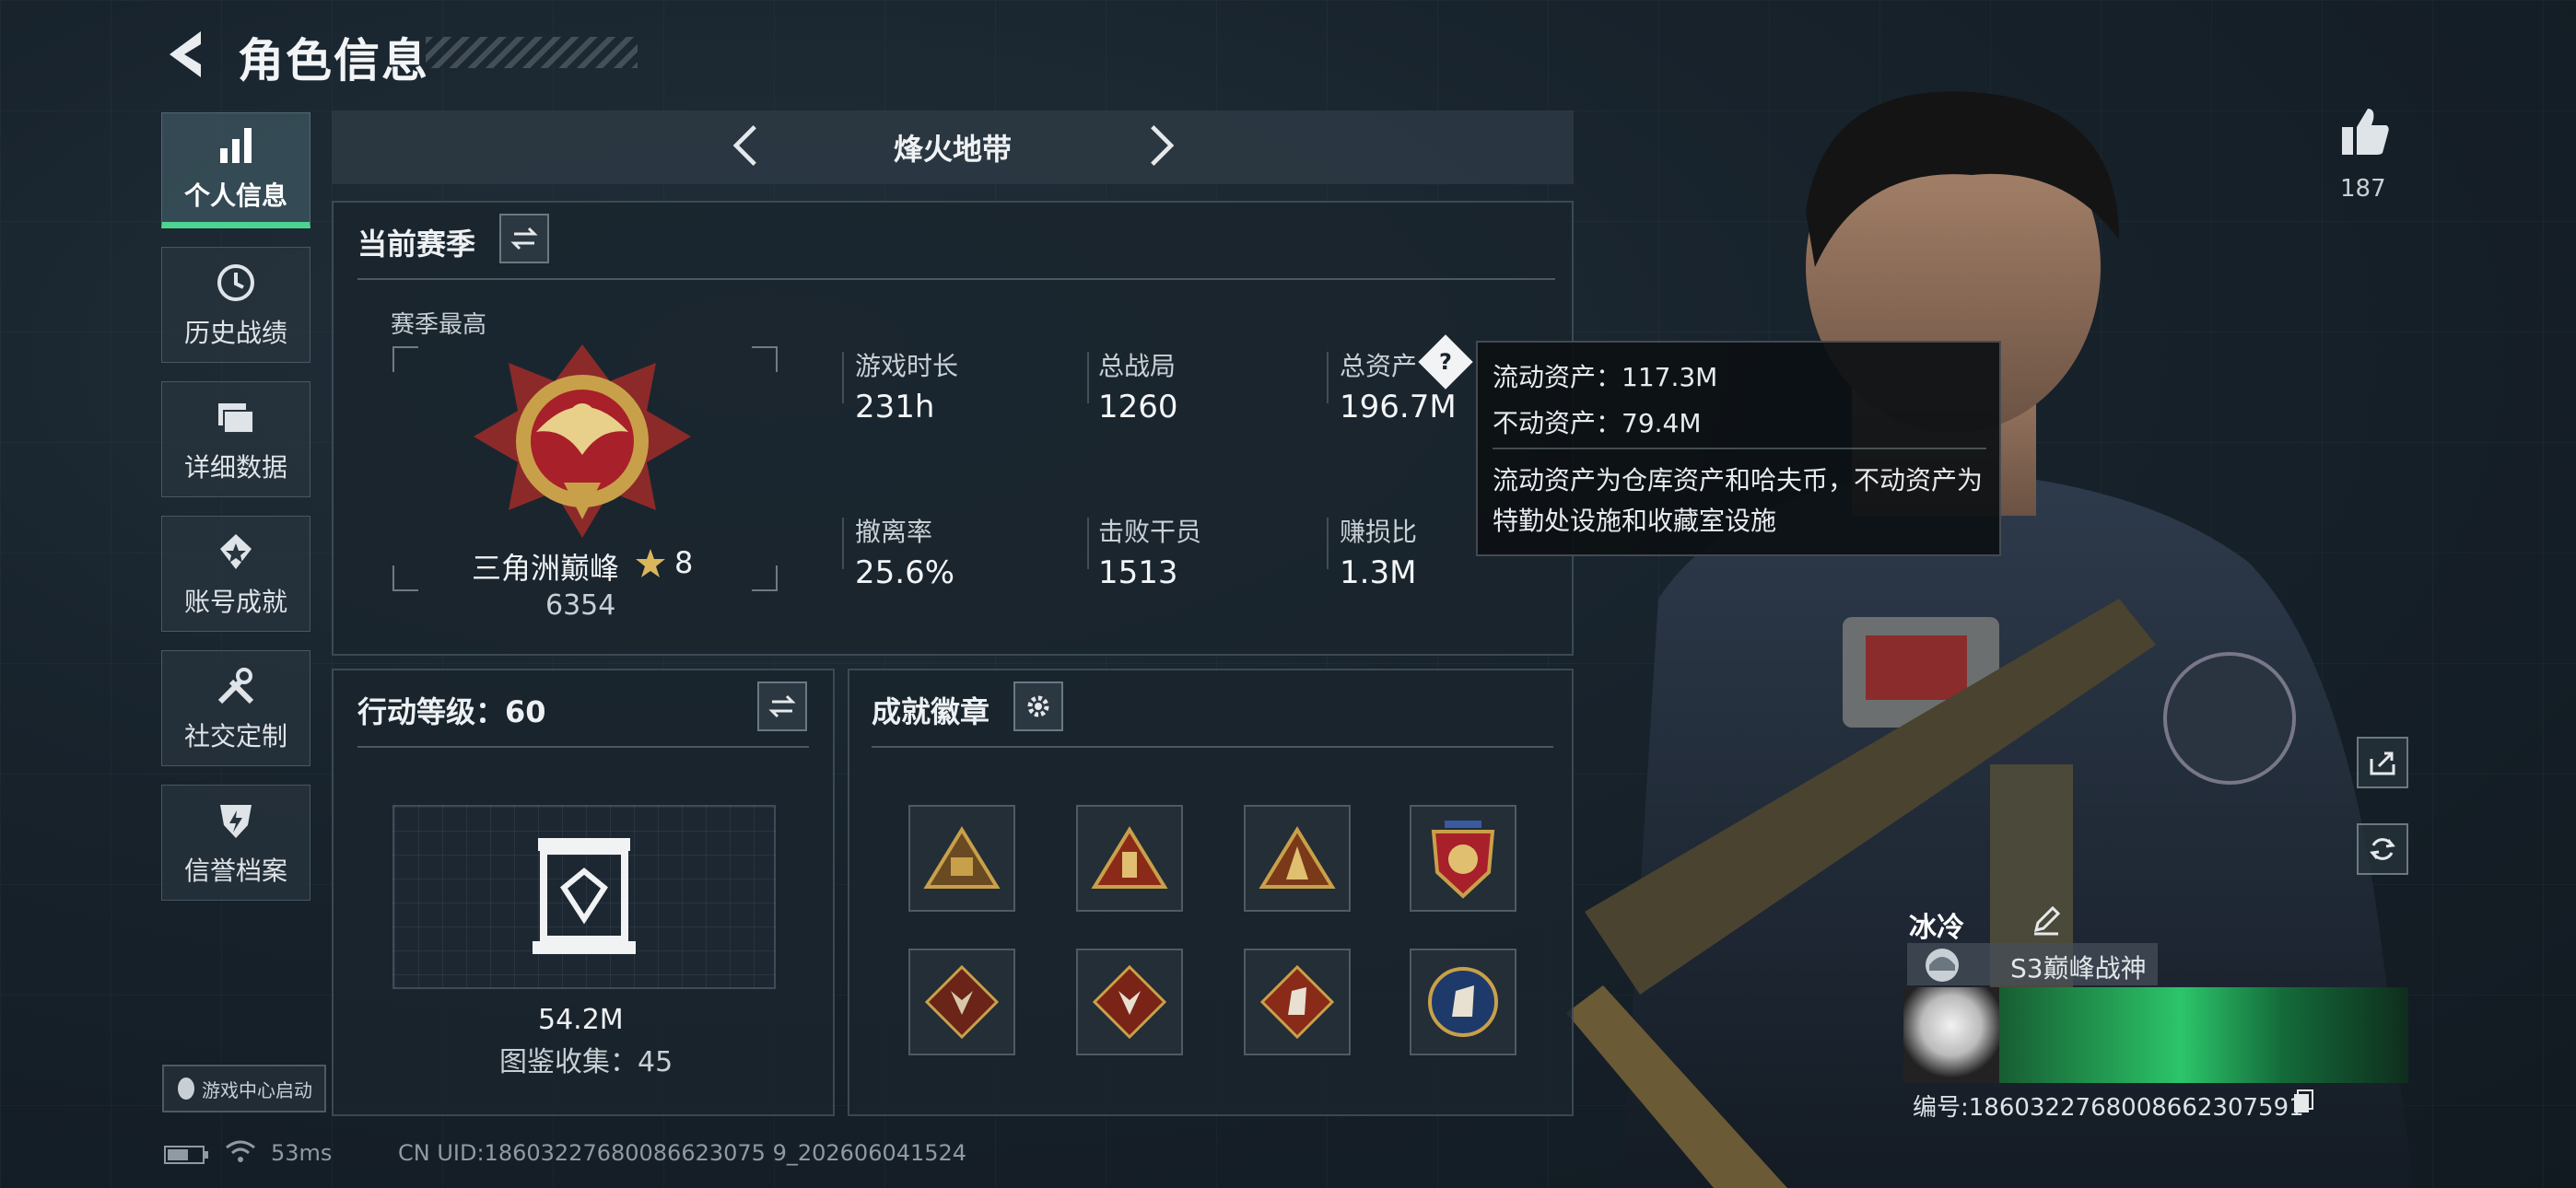 The width and height of the screenshot is (2576, 1188). Describe the element at coordinates (532, 52) in the screenshot. I see `title-decoration` at that location.